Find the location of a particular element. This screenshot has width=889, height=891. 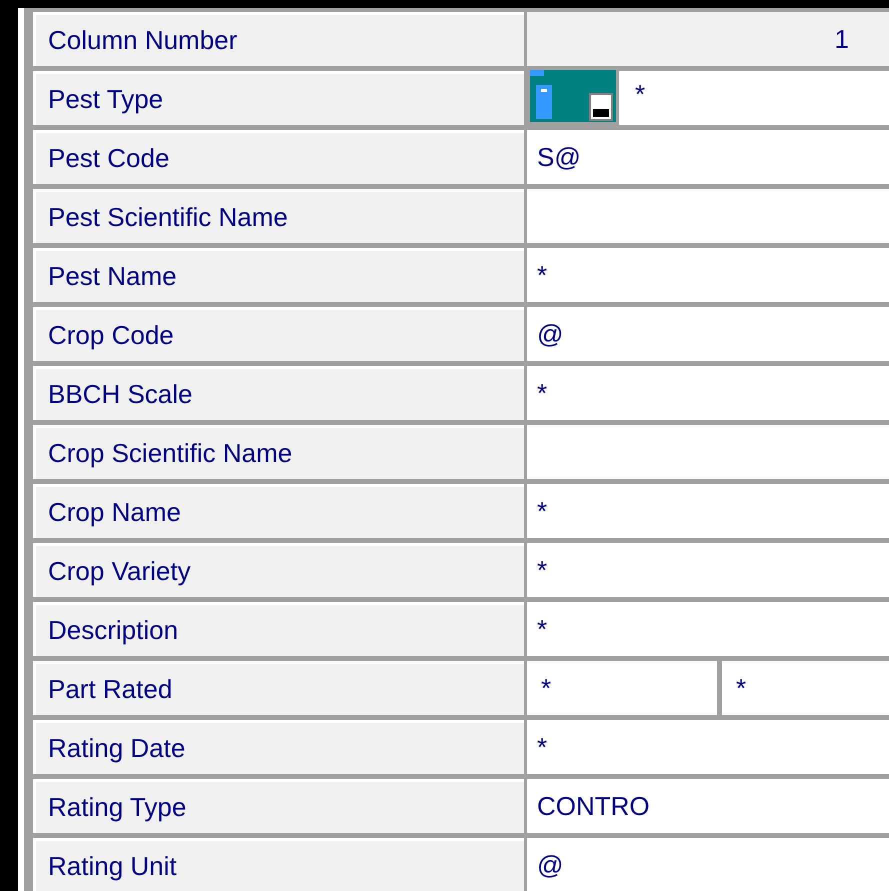

row-label: Crop Code is located at coordinates (278, 334).